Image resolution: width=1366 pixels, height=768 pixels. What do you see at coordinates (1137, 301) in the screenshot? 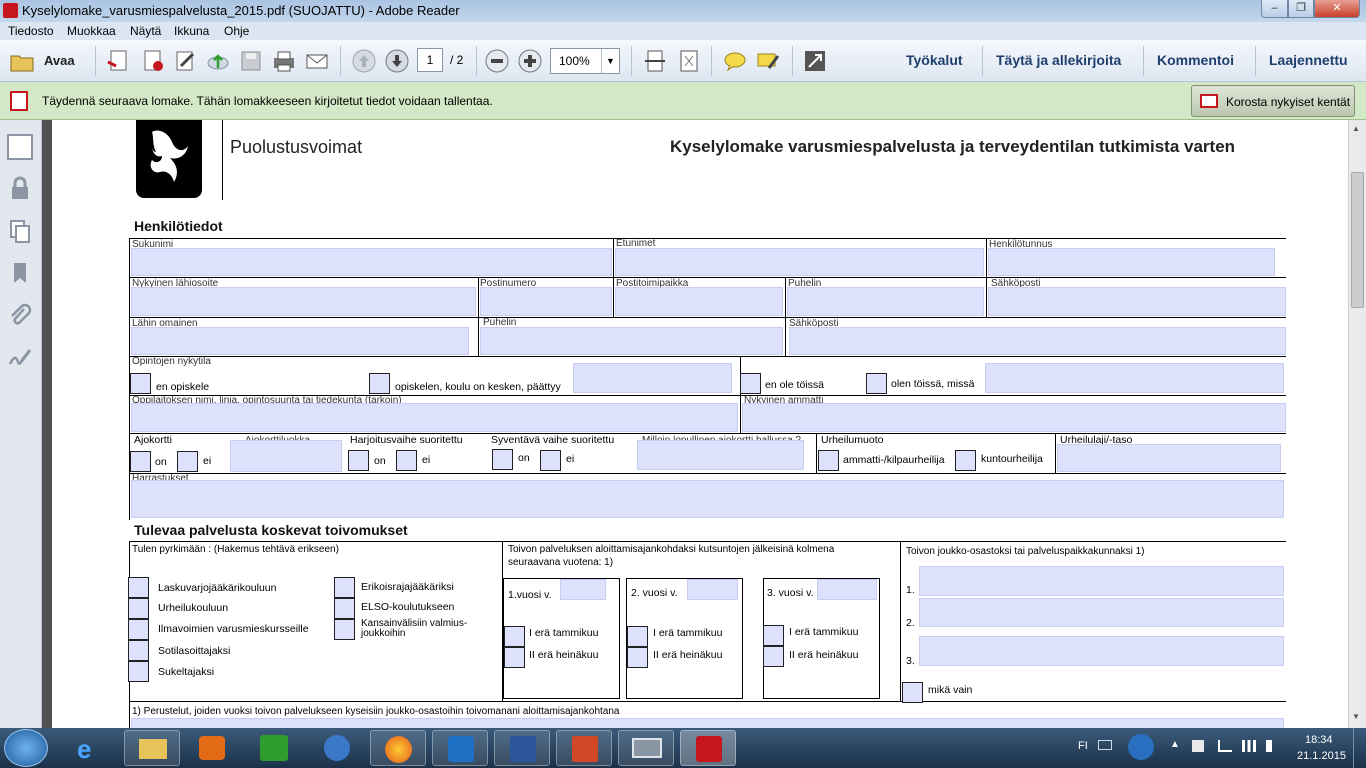
I see `sahkoposti-field` at bounding box center [1137, 301].